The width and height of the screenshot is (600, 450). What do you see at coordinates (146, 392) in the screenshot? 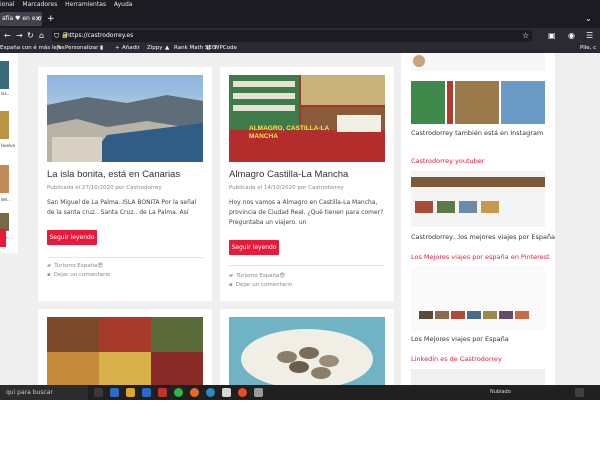
I see `store-icon` at bounding box center [146, 392].